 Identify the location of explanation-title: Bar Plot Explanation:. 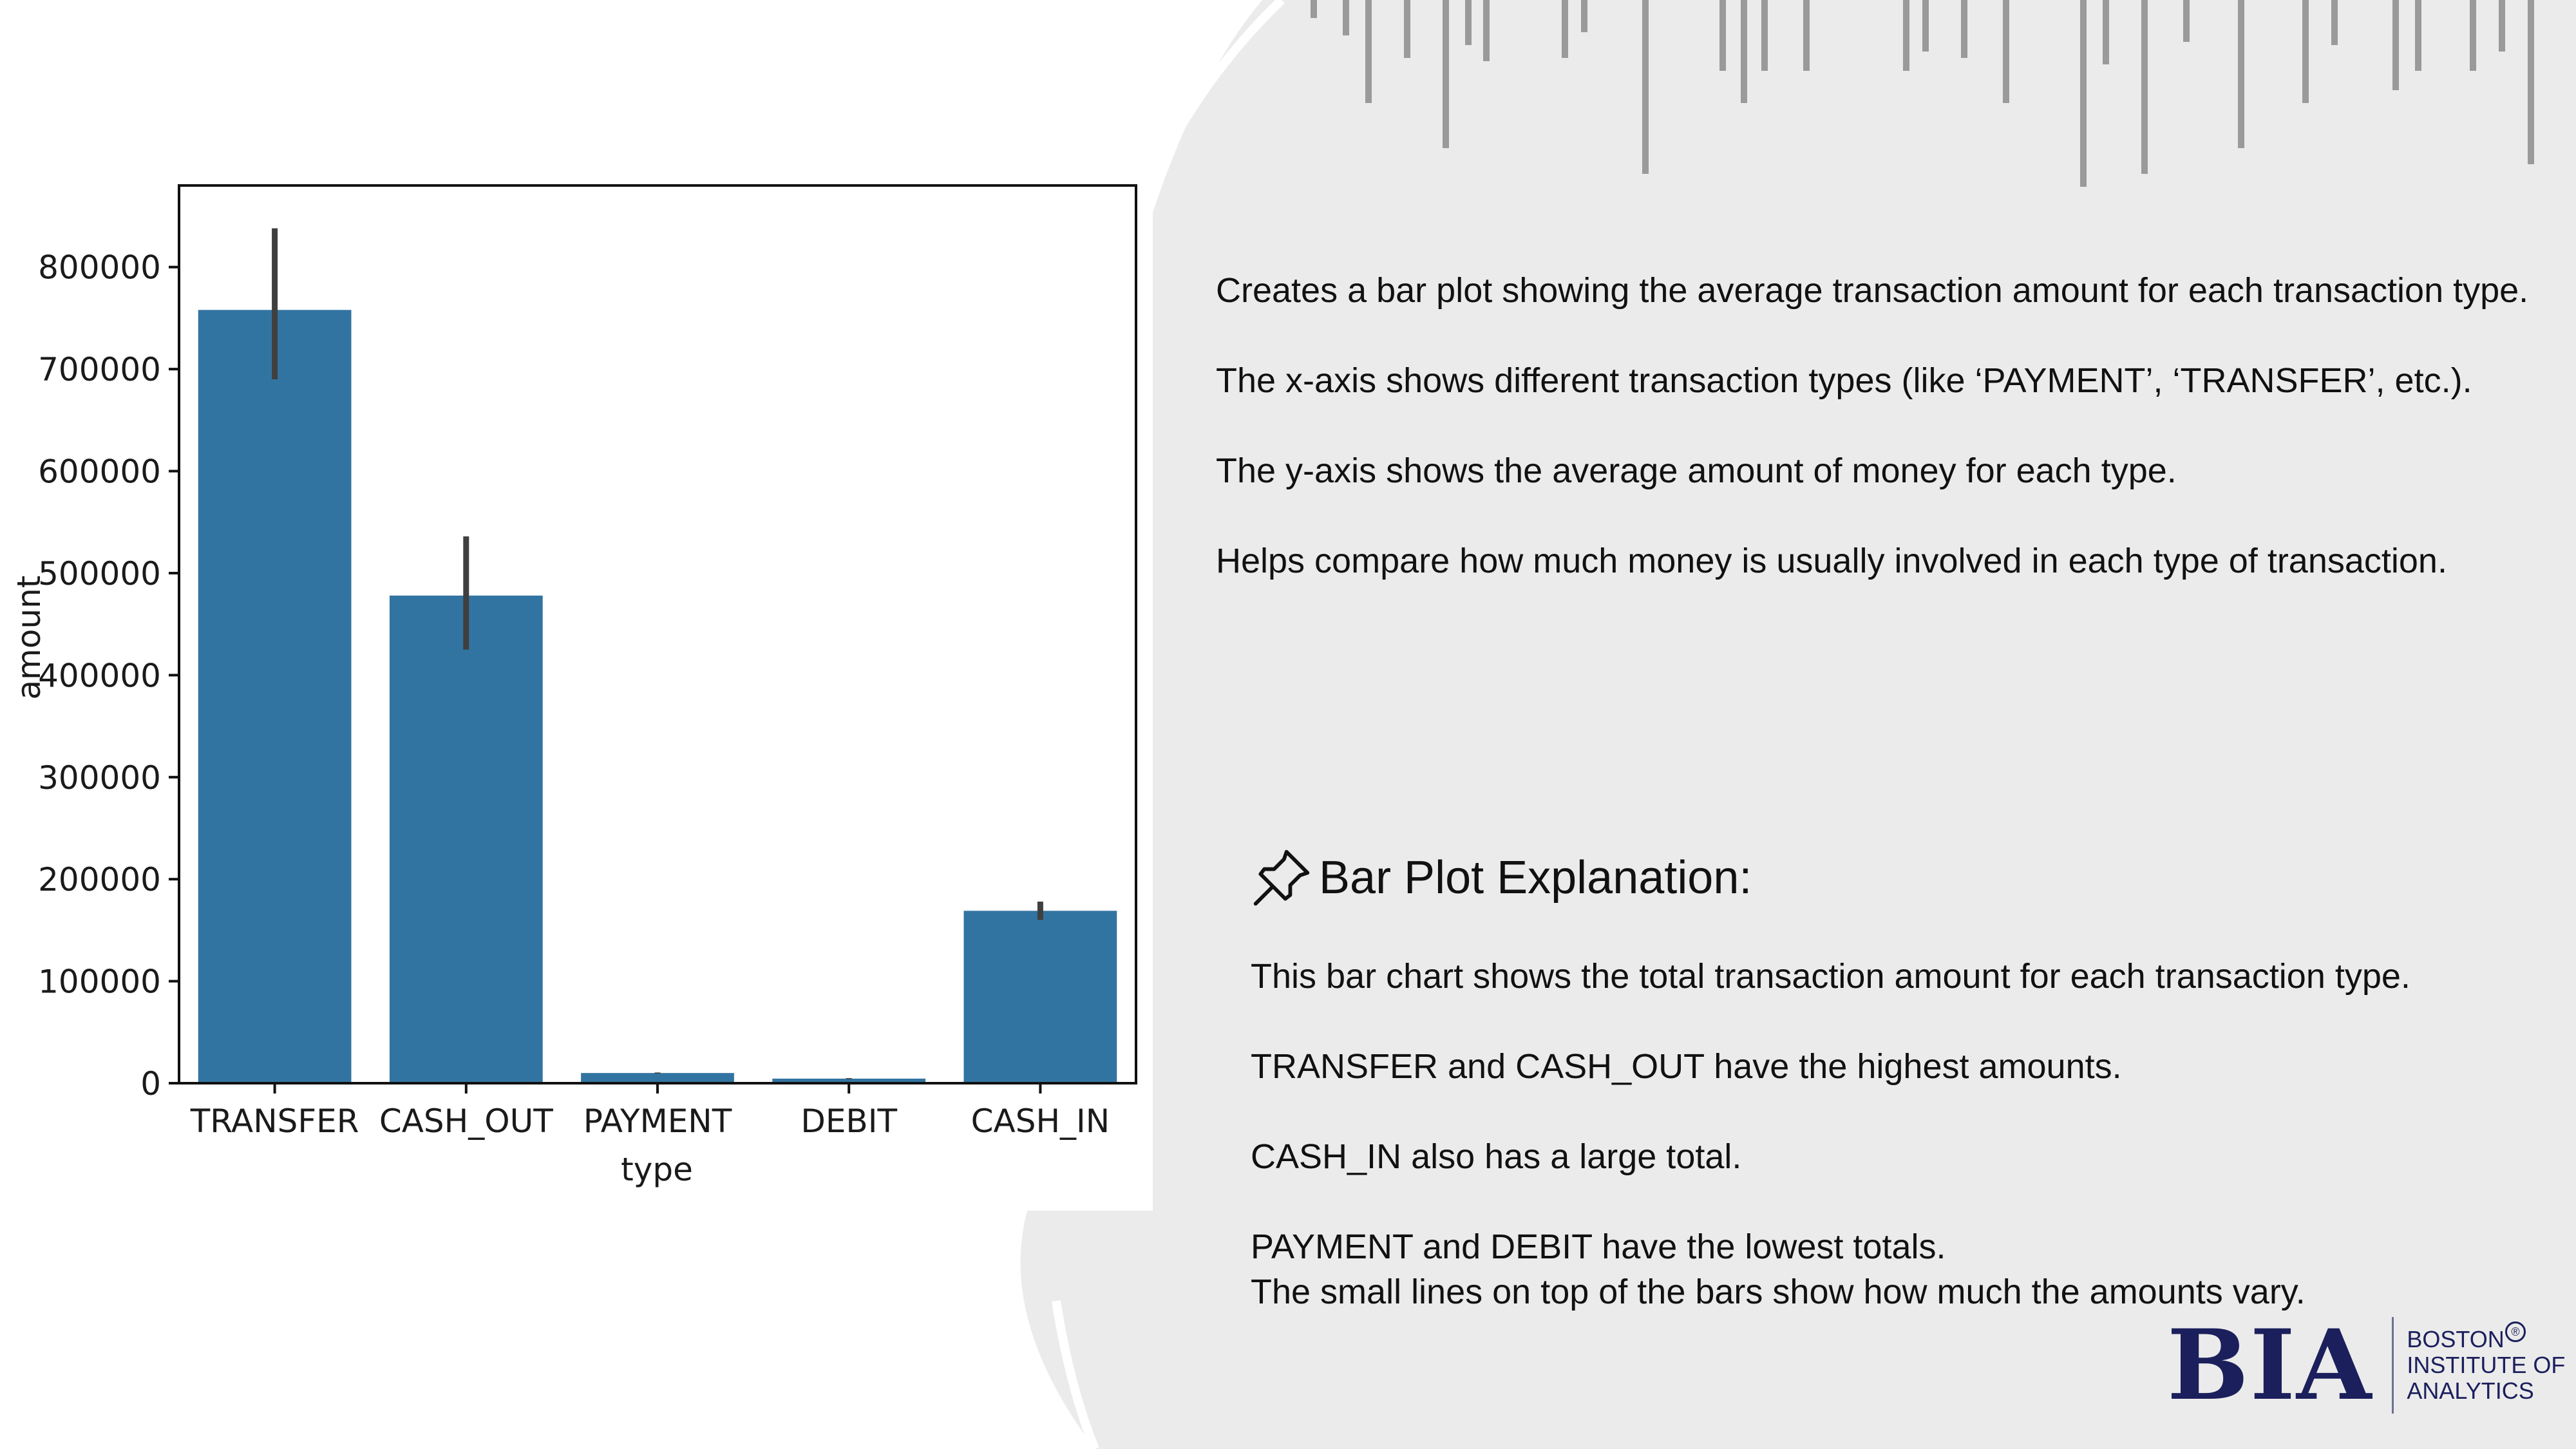
(1535, 878).